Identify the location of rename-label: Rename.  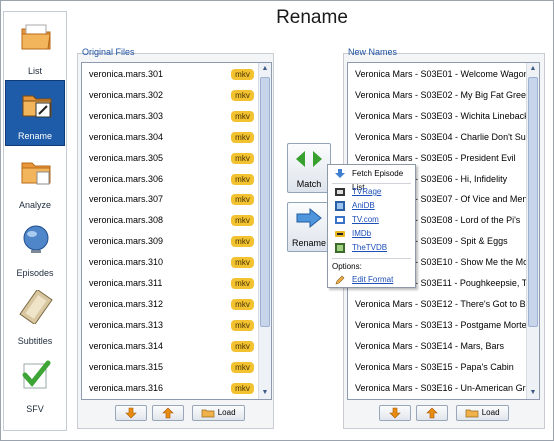
(309, 243).